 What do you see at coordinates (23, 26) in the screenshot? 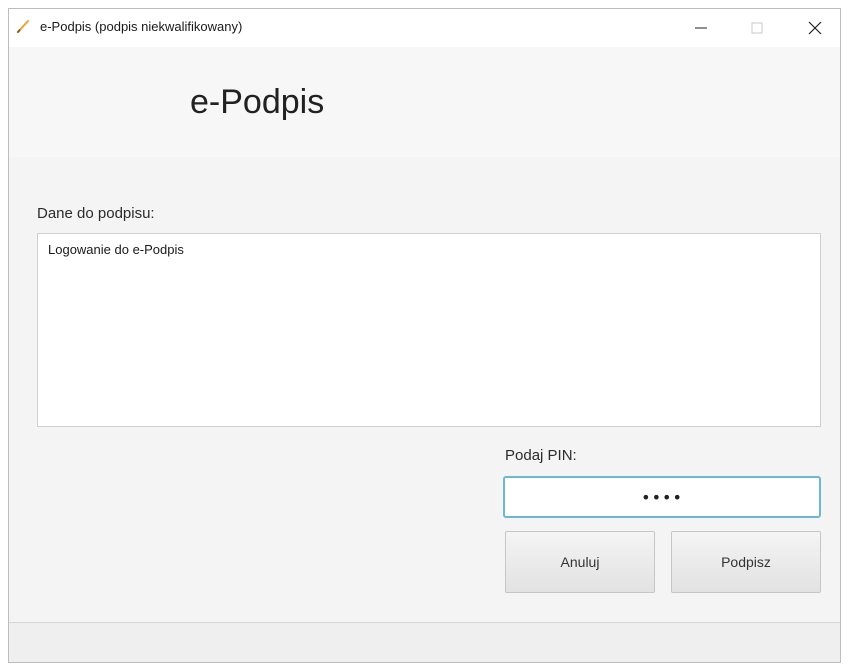
I see `pen-icon` at bounding box center [23, 26].